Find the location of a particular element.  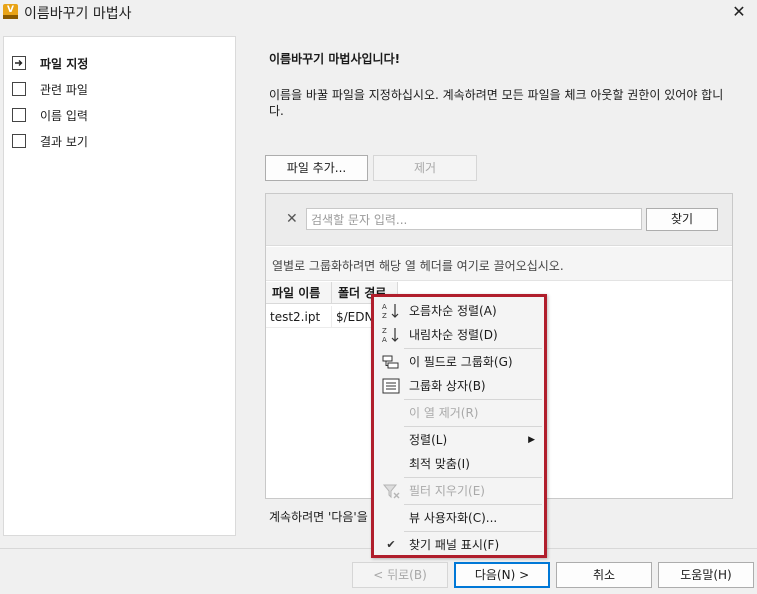

menu-item-label: 이 필드로 그룹화(G) is located at coordinates (461, 362).